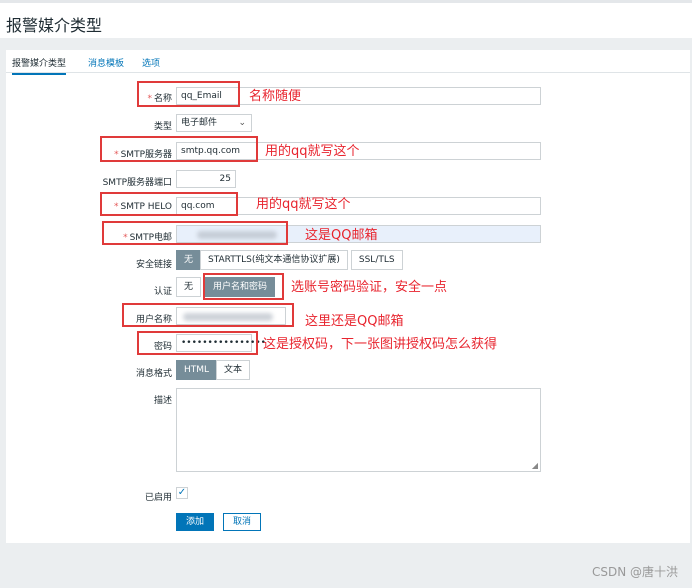 This screenshot has height=588, width=692. Describe the element at coordinates (214, 123) in the screenshot. I see `type-select: 电子邮件 ⌄` at that location.